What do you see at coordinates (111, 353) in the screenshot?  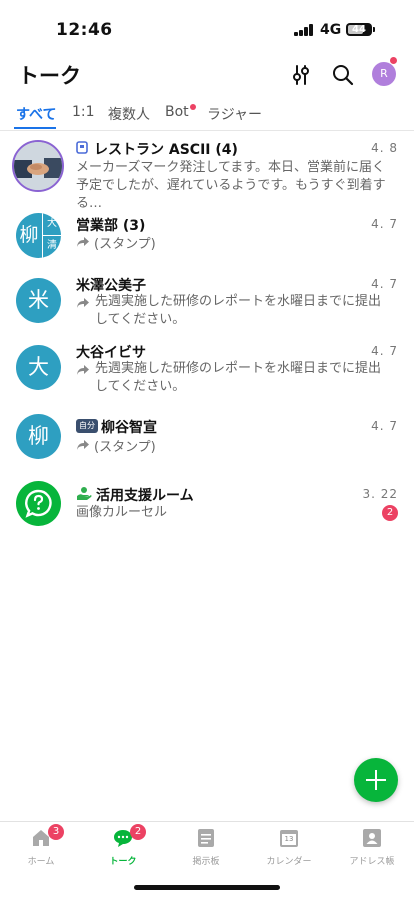 I see `chat-name: 大谷イビサ` at bounding box center [111, 353].